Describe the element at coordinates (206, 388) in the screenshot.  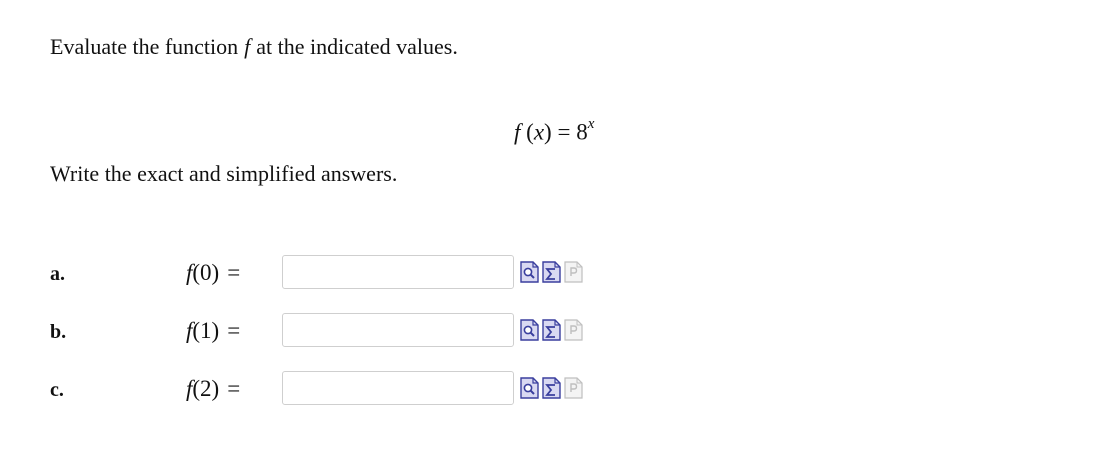
I see `expr-arg: (2)` at that location.